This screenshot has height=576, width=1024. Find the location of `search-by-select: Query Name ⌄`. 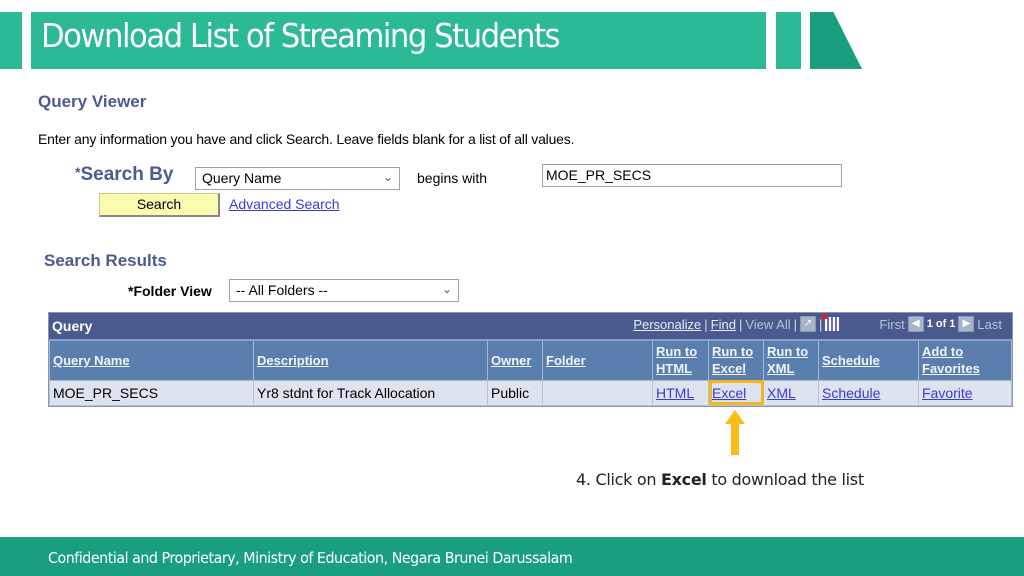

search-by-select: Query Name ⌄ is located at coordinates (297, 178).